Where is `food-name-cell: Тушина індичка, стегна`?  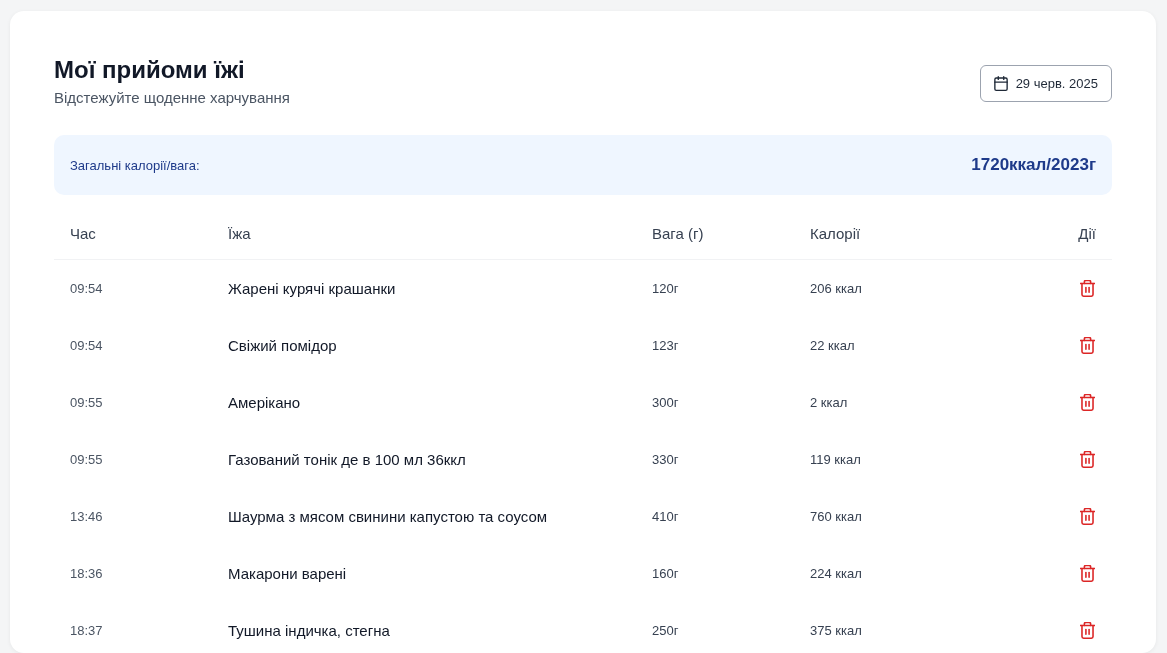
food-name-cell: Тушина індичка, стегна is located at coordinates (309, 630).